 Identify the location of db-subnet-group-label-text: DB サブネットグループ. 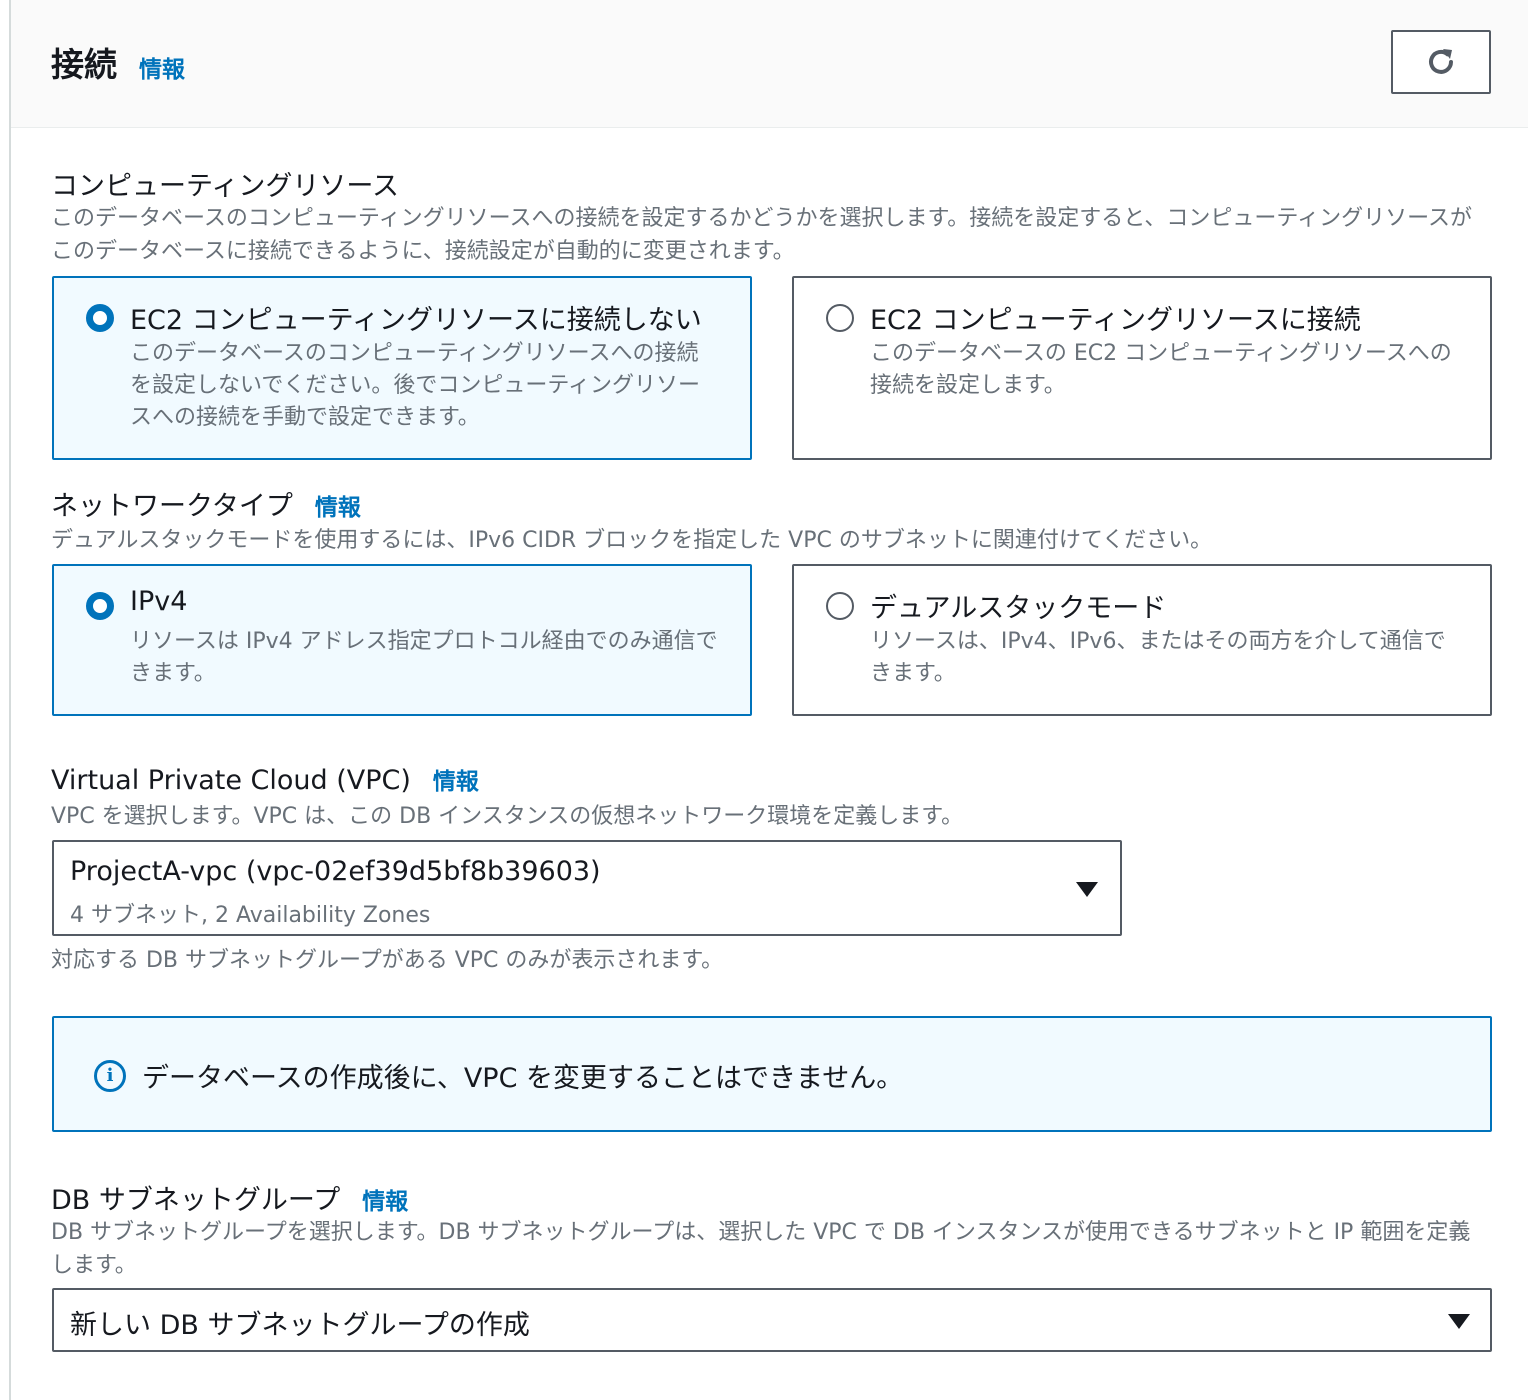
(196, 1200).